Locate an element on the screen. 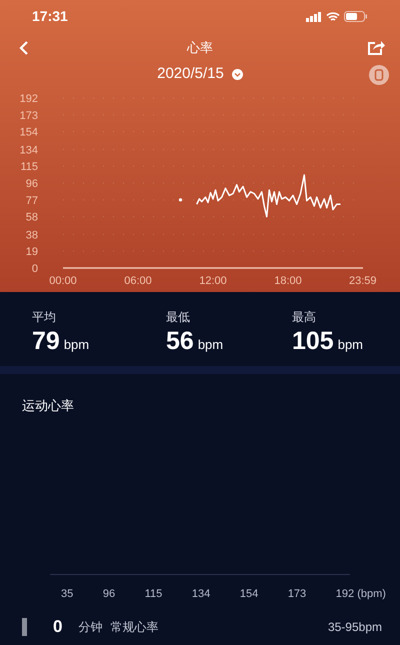  data-point is located at coordinates (180, 200).